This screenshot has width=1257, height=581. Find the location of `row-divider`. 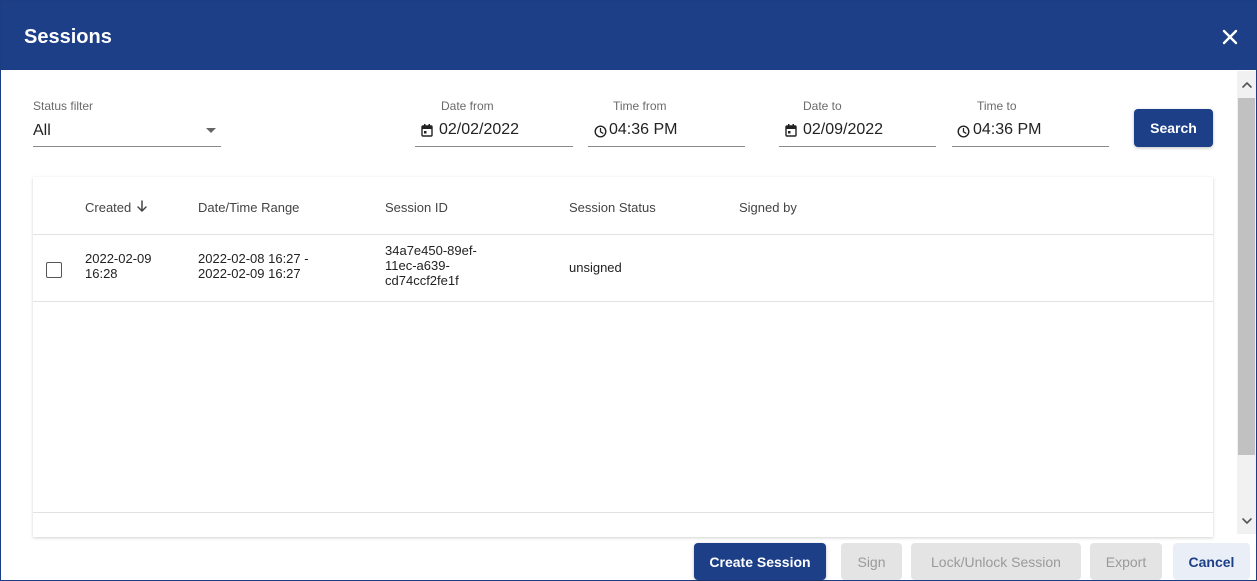

row-divider is located at coordinates (623, 301).